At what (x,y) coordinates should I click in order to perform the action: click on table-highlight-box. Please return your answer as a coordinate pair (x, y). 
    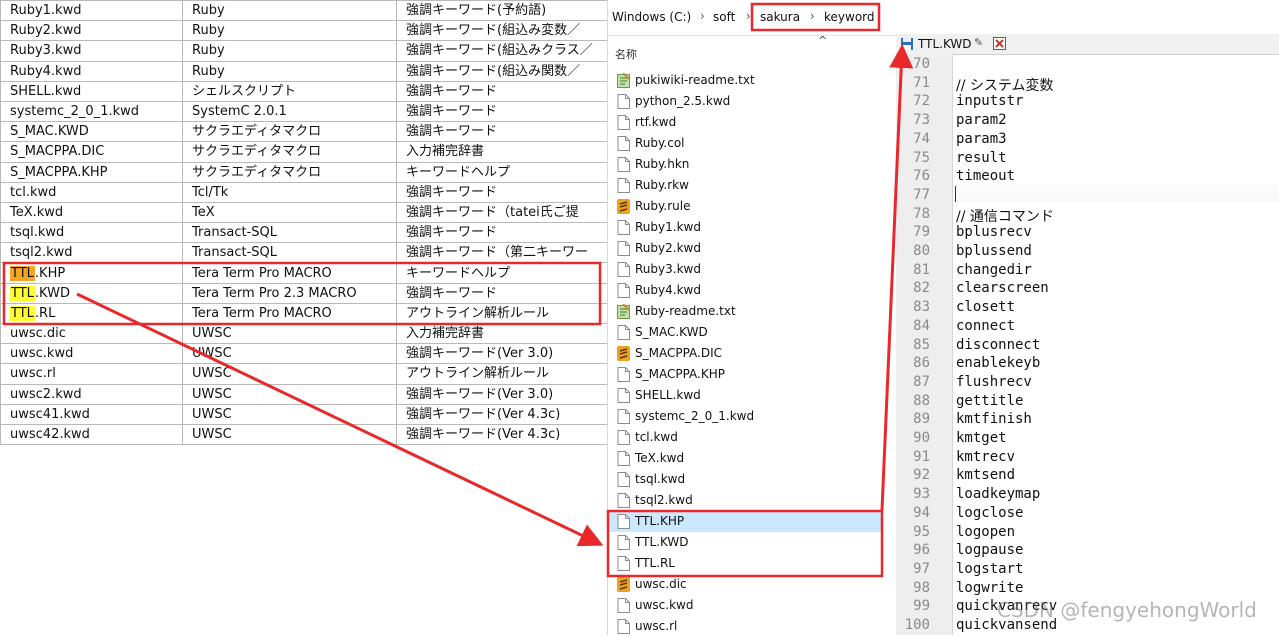
    Looking at the image, I should click on (302, 293).